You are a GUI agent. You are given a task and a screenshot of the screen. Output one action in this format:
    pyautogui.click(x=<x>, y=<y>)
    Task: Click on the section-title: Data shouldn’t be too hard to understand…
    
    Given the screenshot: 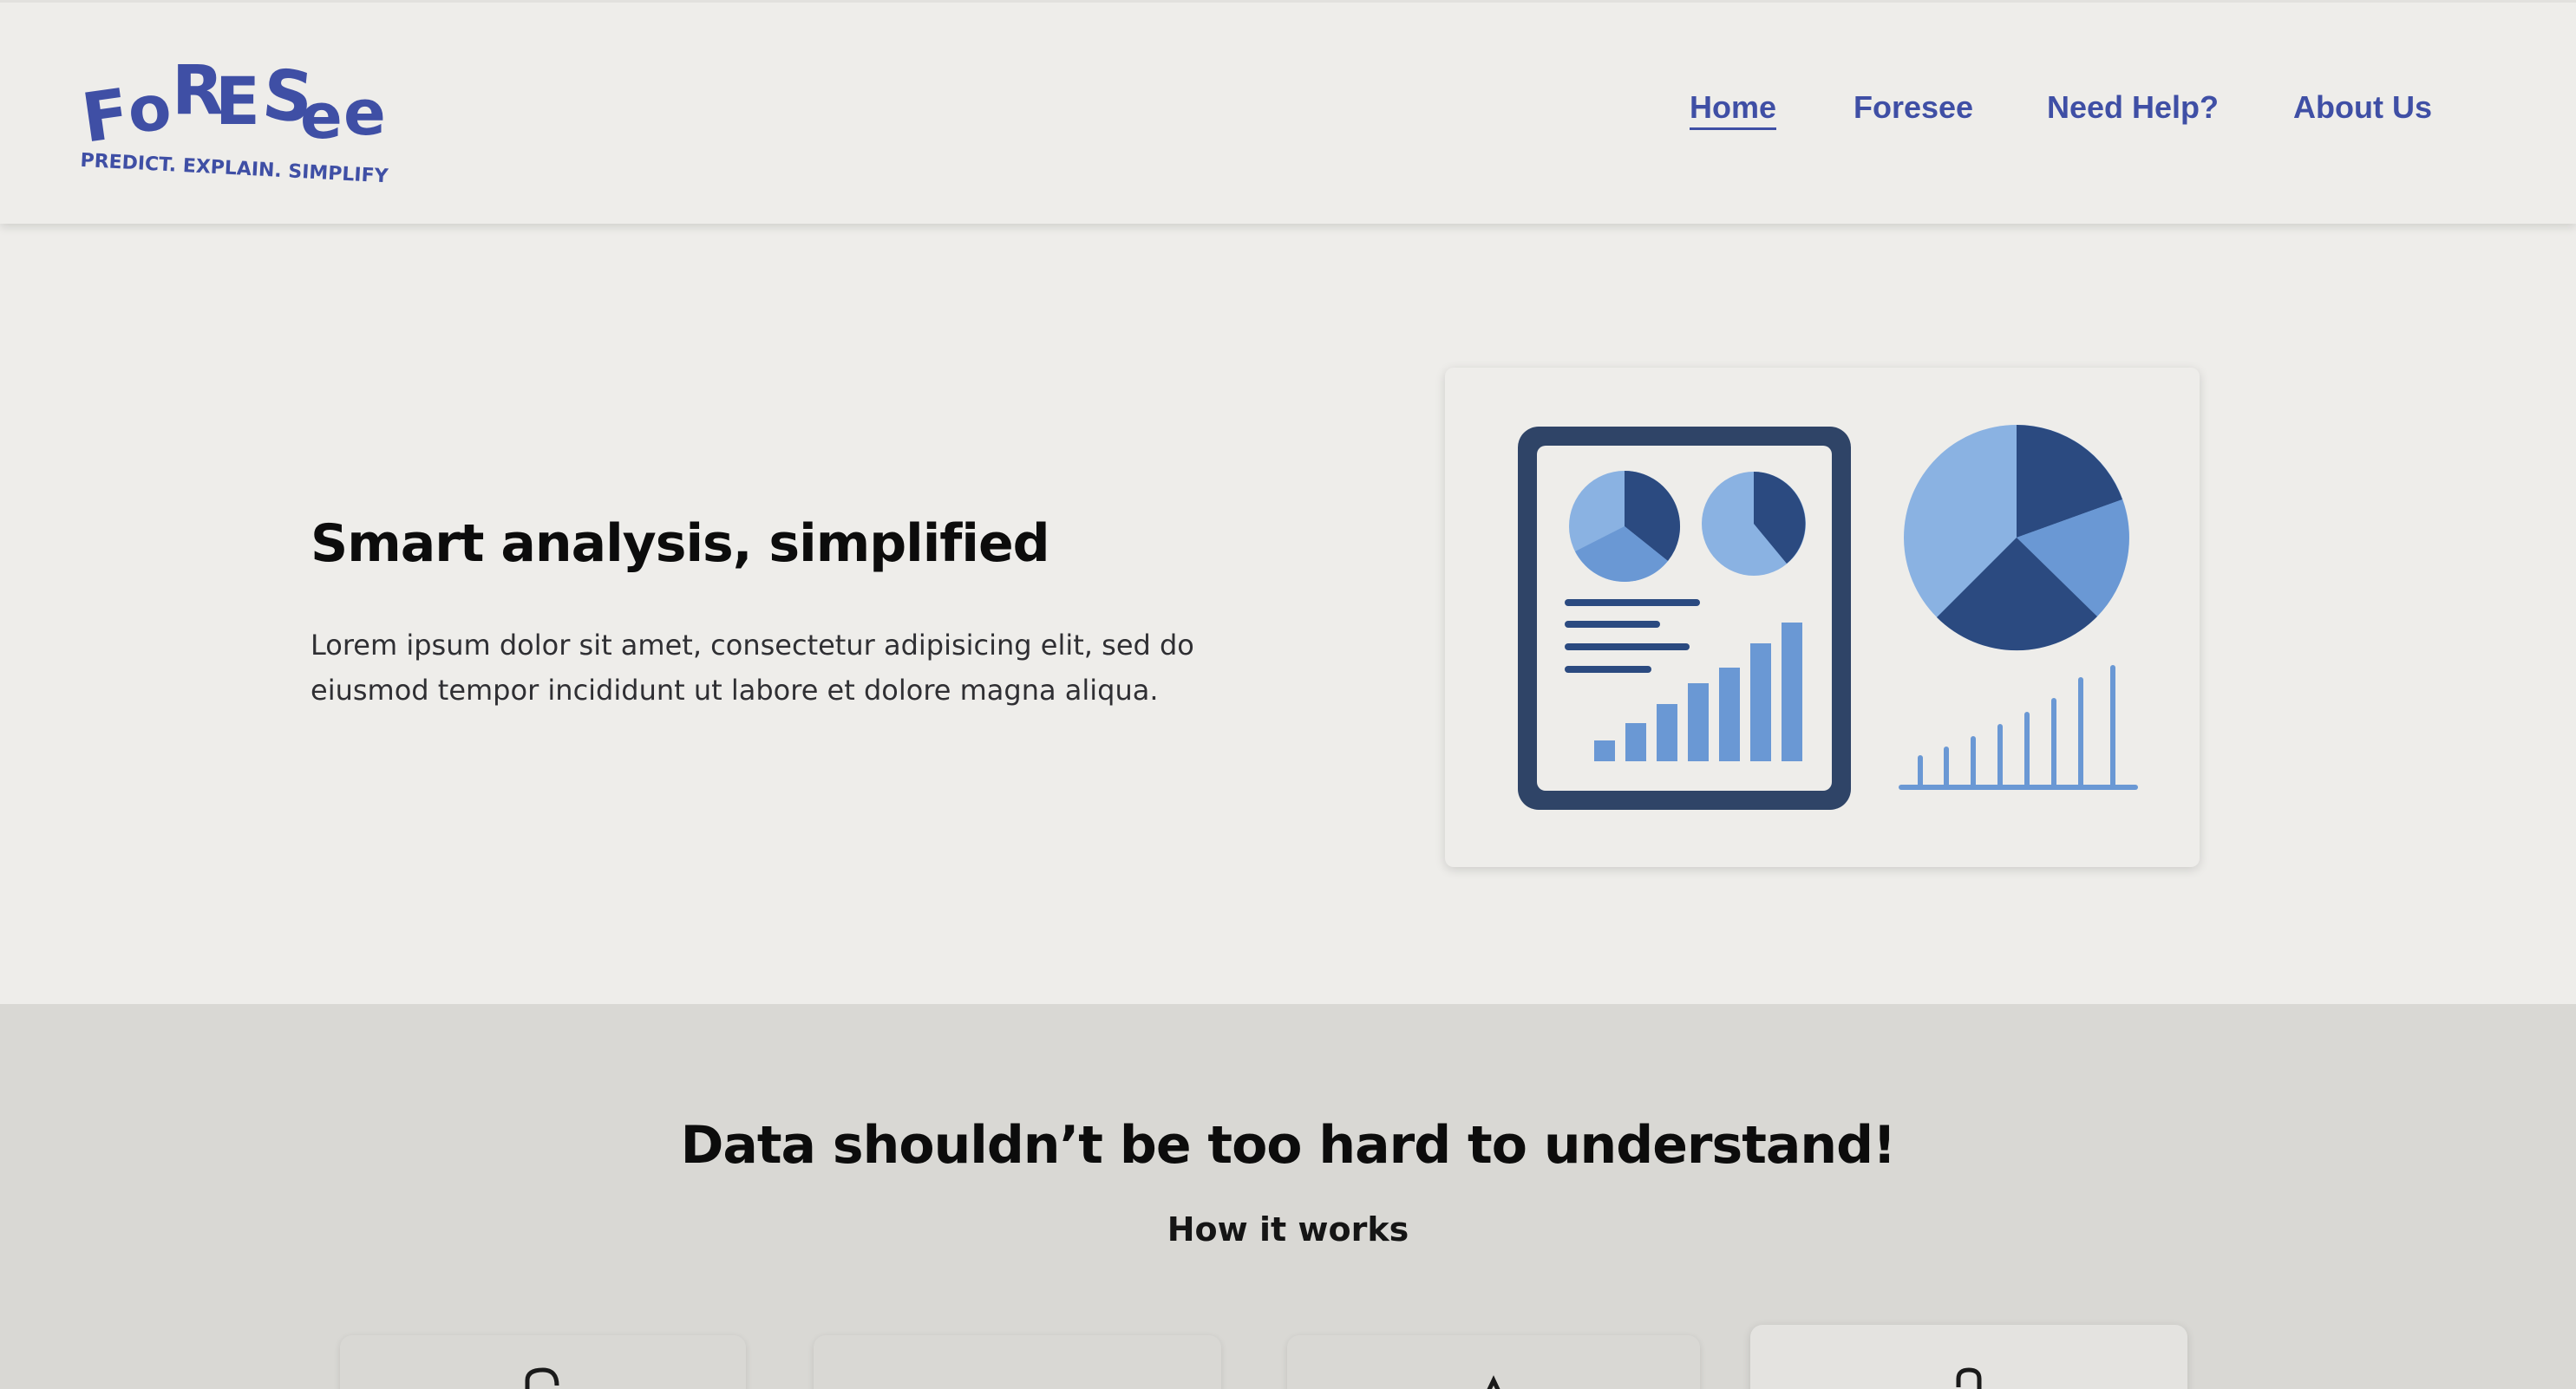 What is the action you would take?
    pyautogui.click(x=1288, y=1145)
    